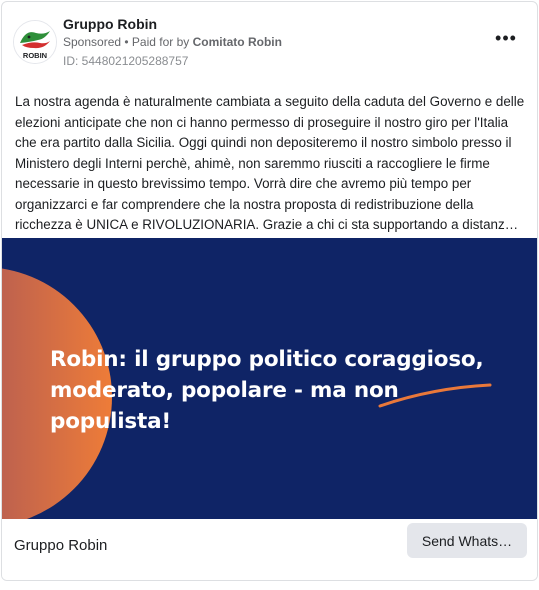 Image resolution: width=539 pixels, height=590 pixels. I want to click on paid-for-prefix: Paid for by, so click(162, 42).